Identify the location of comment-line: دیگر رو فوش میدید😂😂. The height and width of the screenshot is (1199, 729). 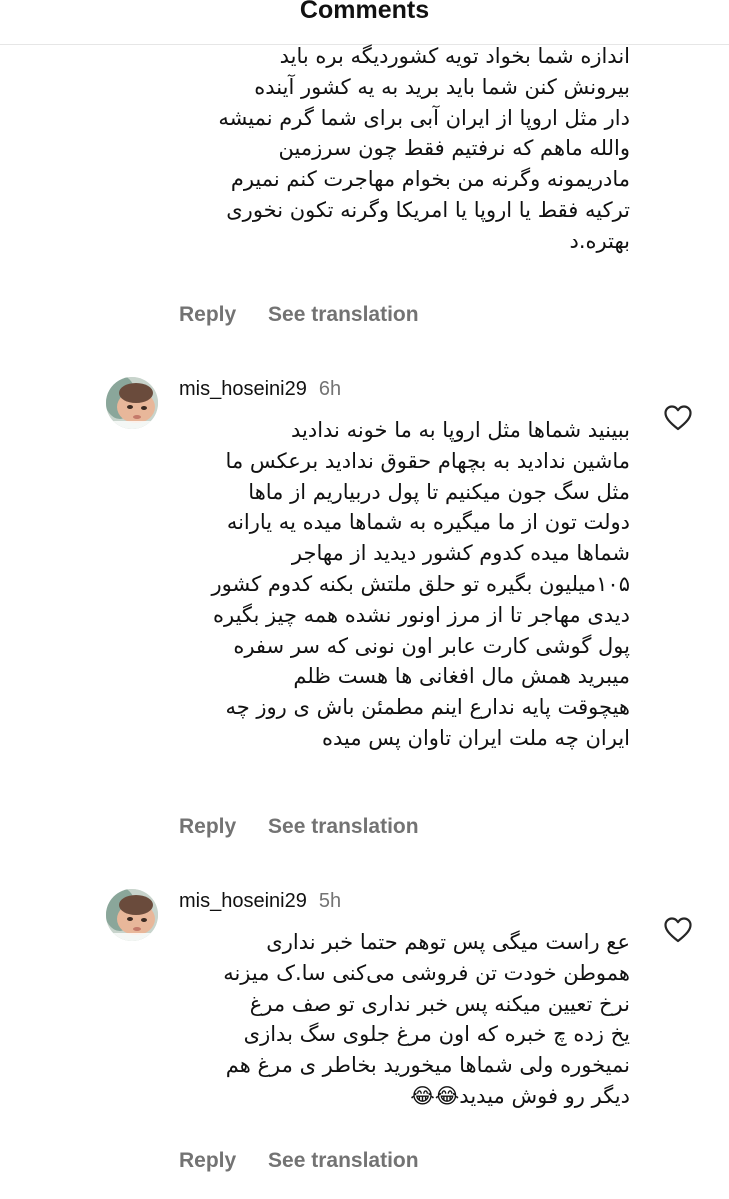
(520, 1095).